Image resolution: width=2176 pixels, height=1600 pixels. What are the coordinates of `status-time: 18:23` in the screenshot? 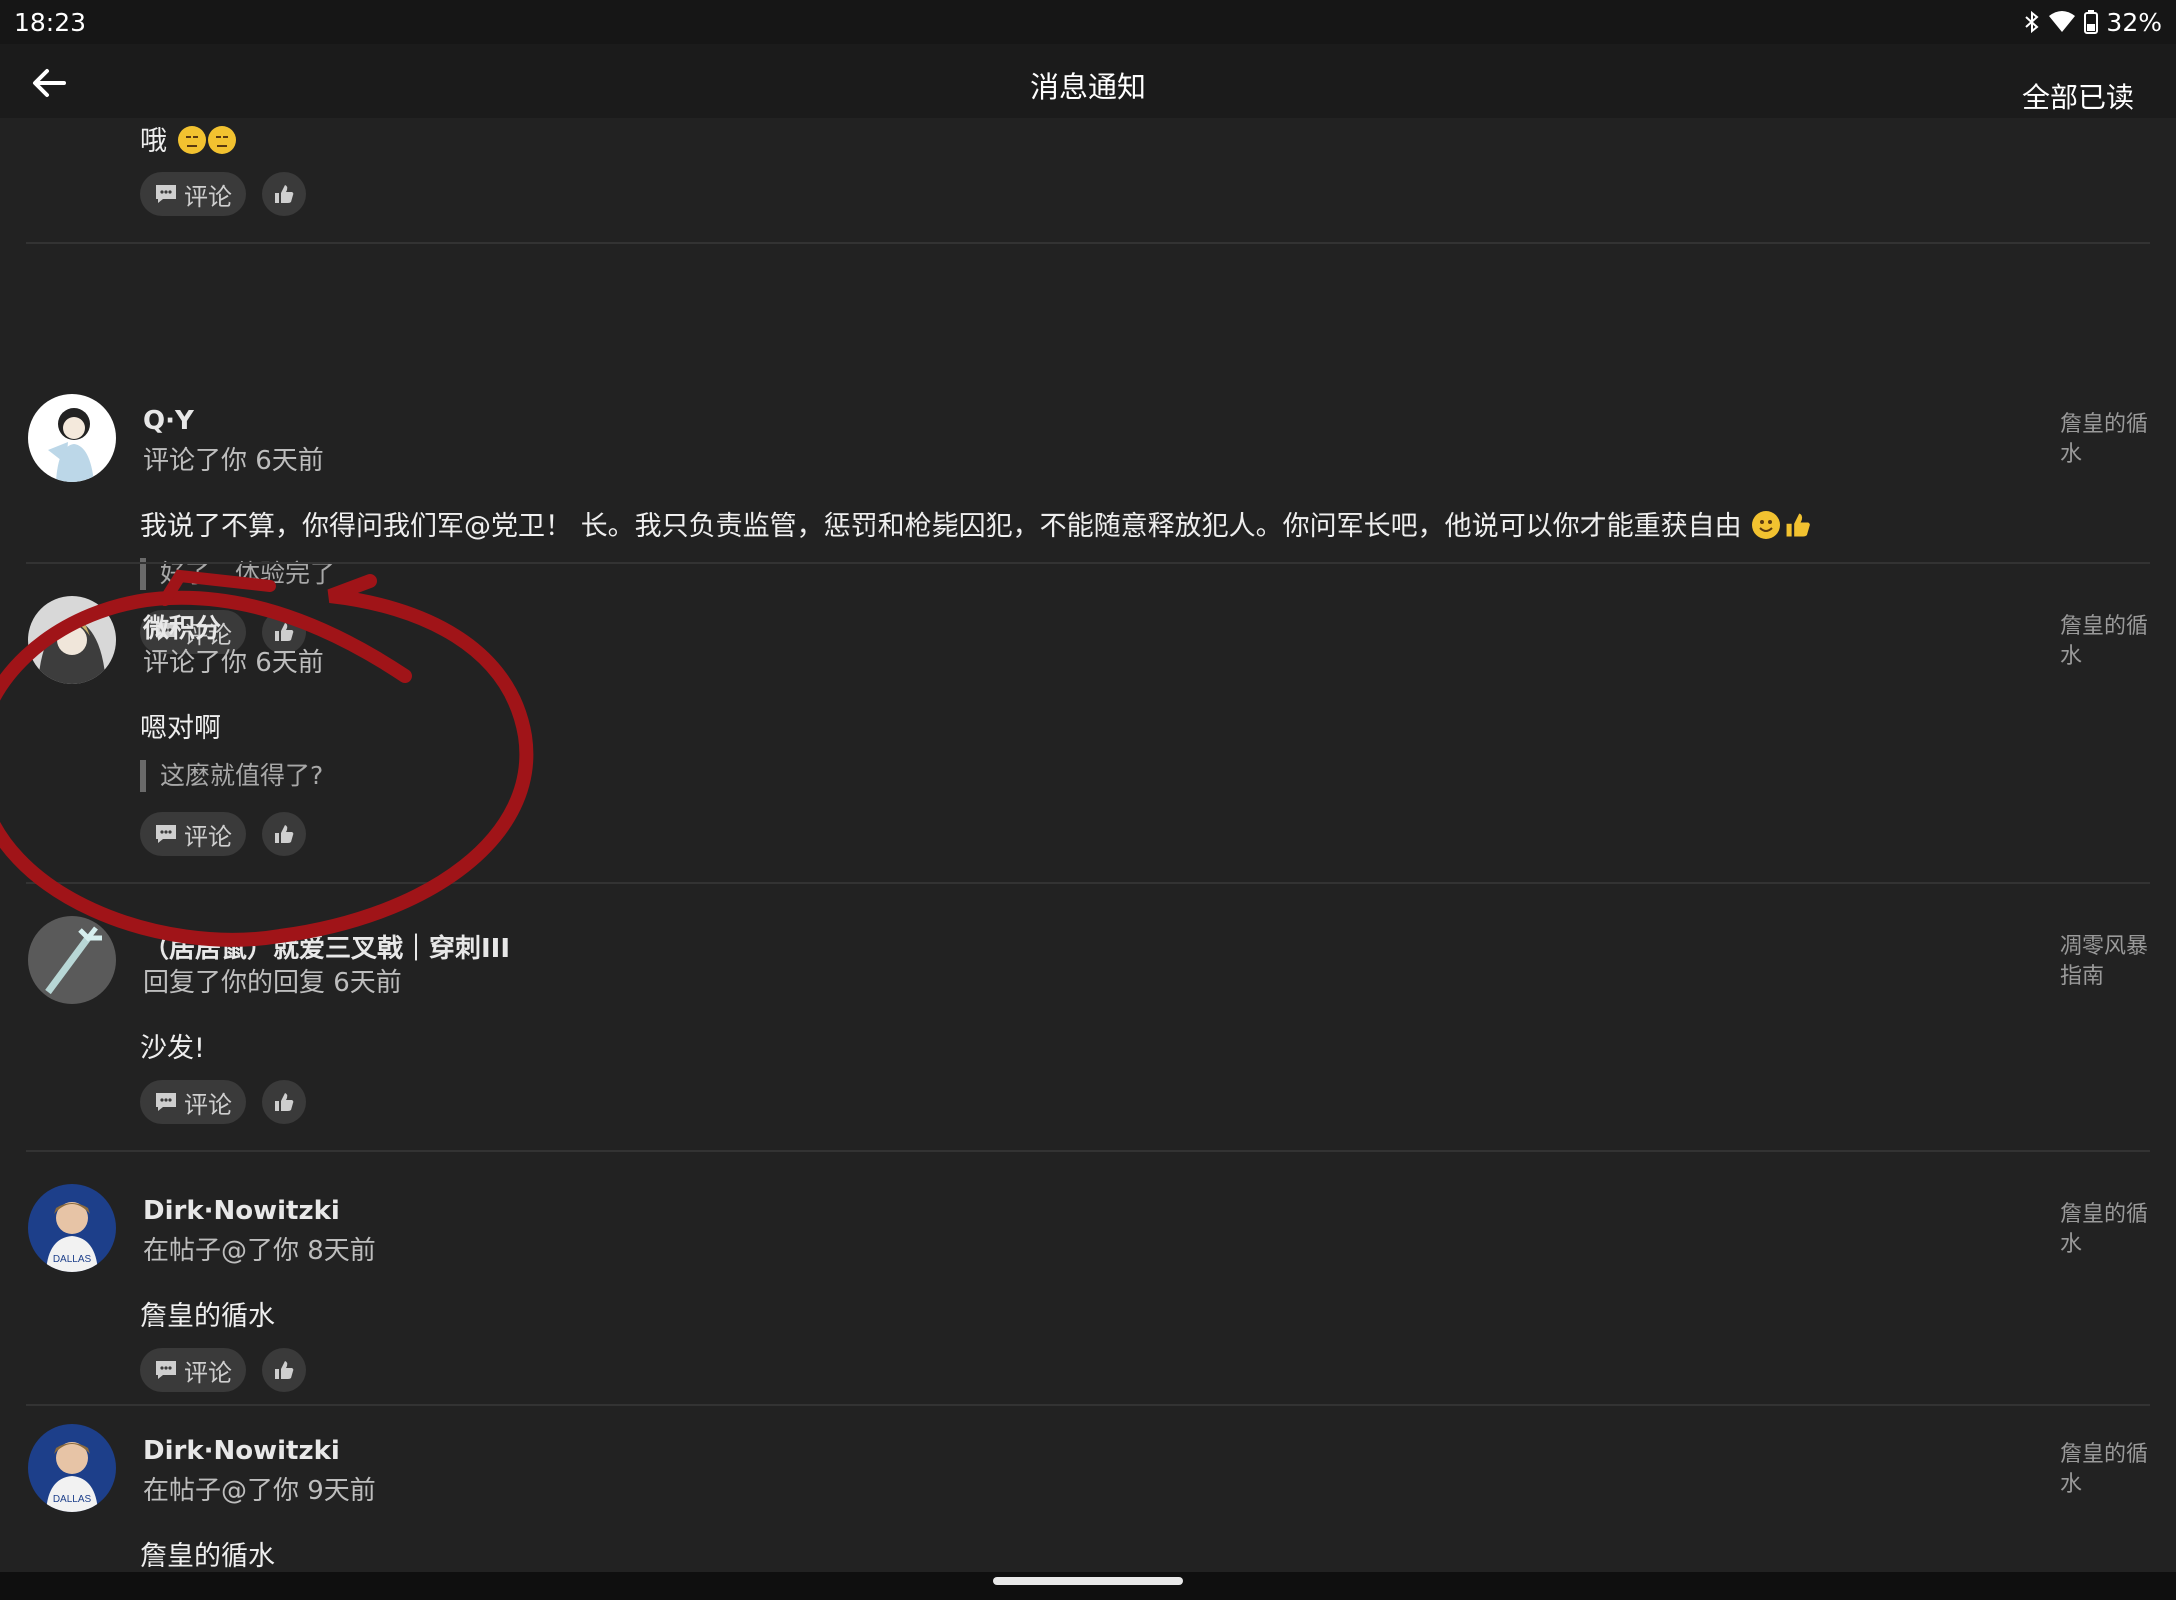 It's located at (50, 22).